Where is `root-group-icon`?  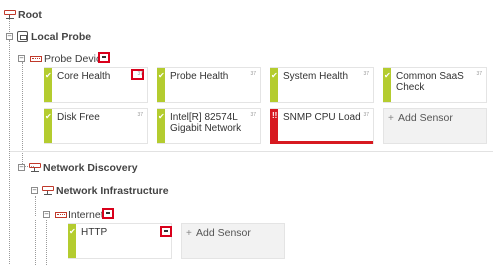 root-group-icon is located at coordinates (10, 15).